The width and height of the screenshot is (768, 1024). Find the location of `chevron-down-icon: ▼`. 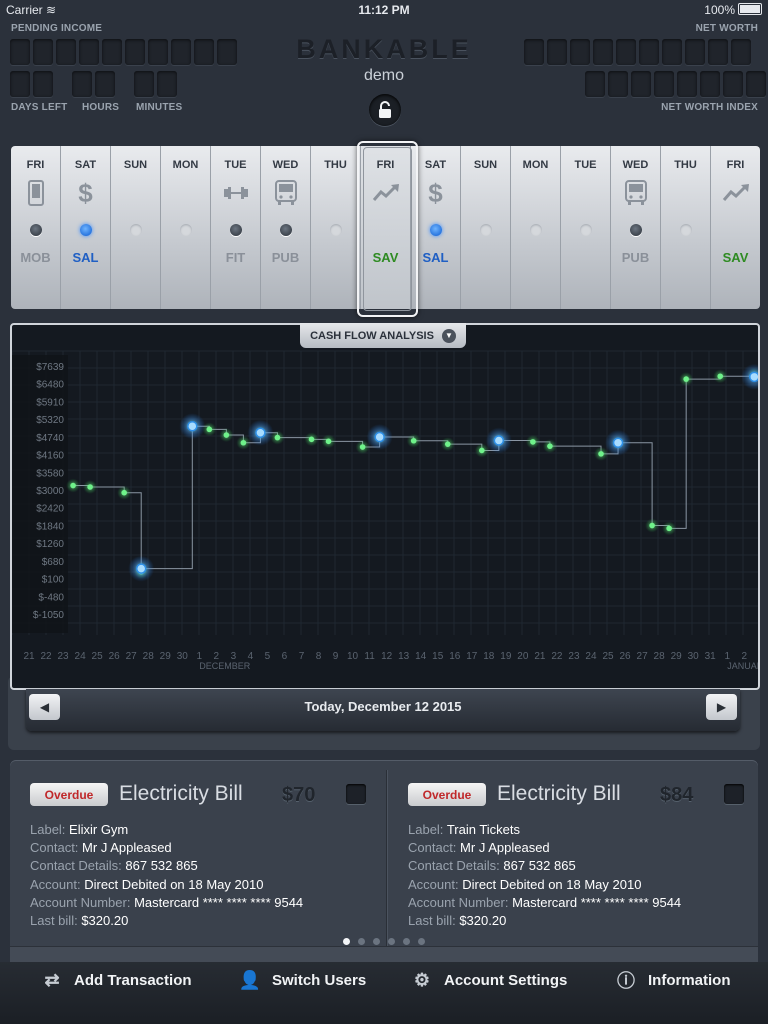

chevron-down-icon: ▼ is located at coordinates (448, 335).